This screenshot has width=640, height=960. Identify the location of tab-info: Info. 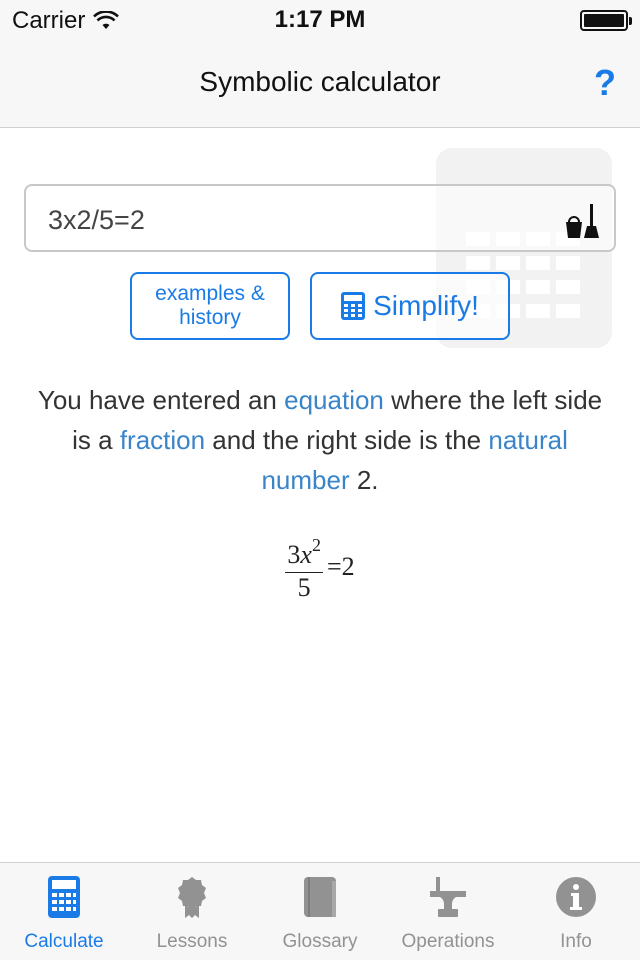
(576, 911).